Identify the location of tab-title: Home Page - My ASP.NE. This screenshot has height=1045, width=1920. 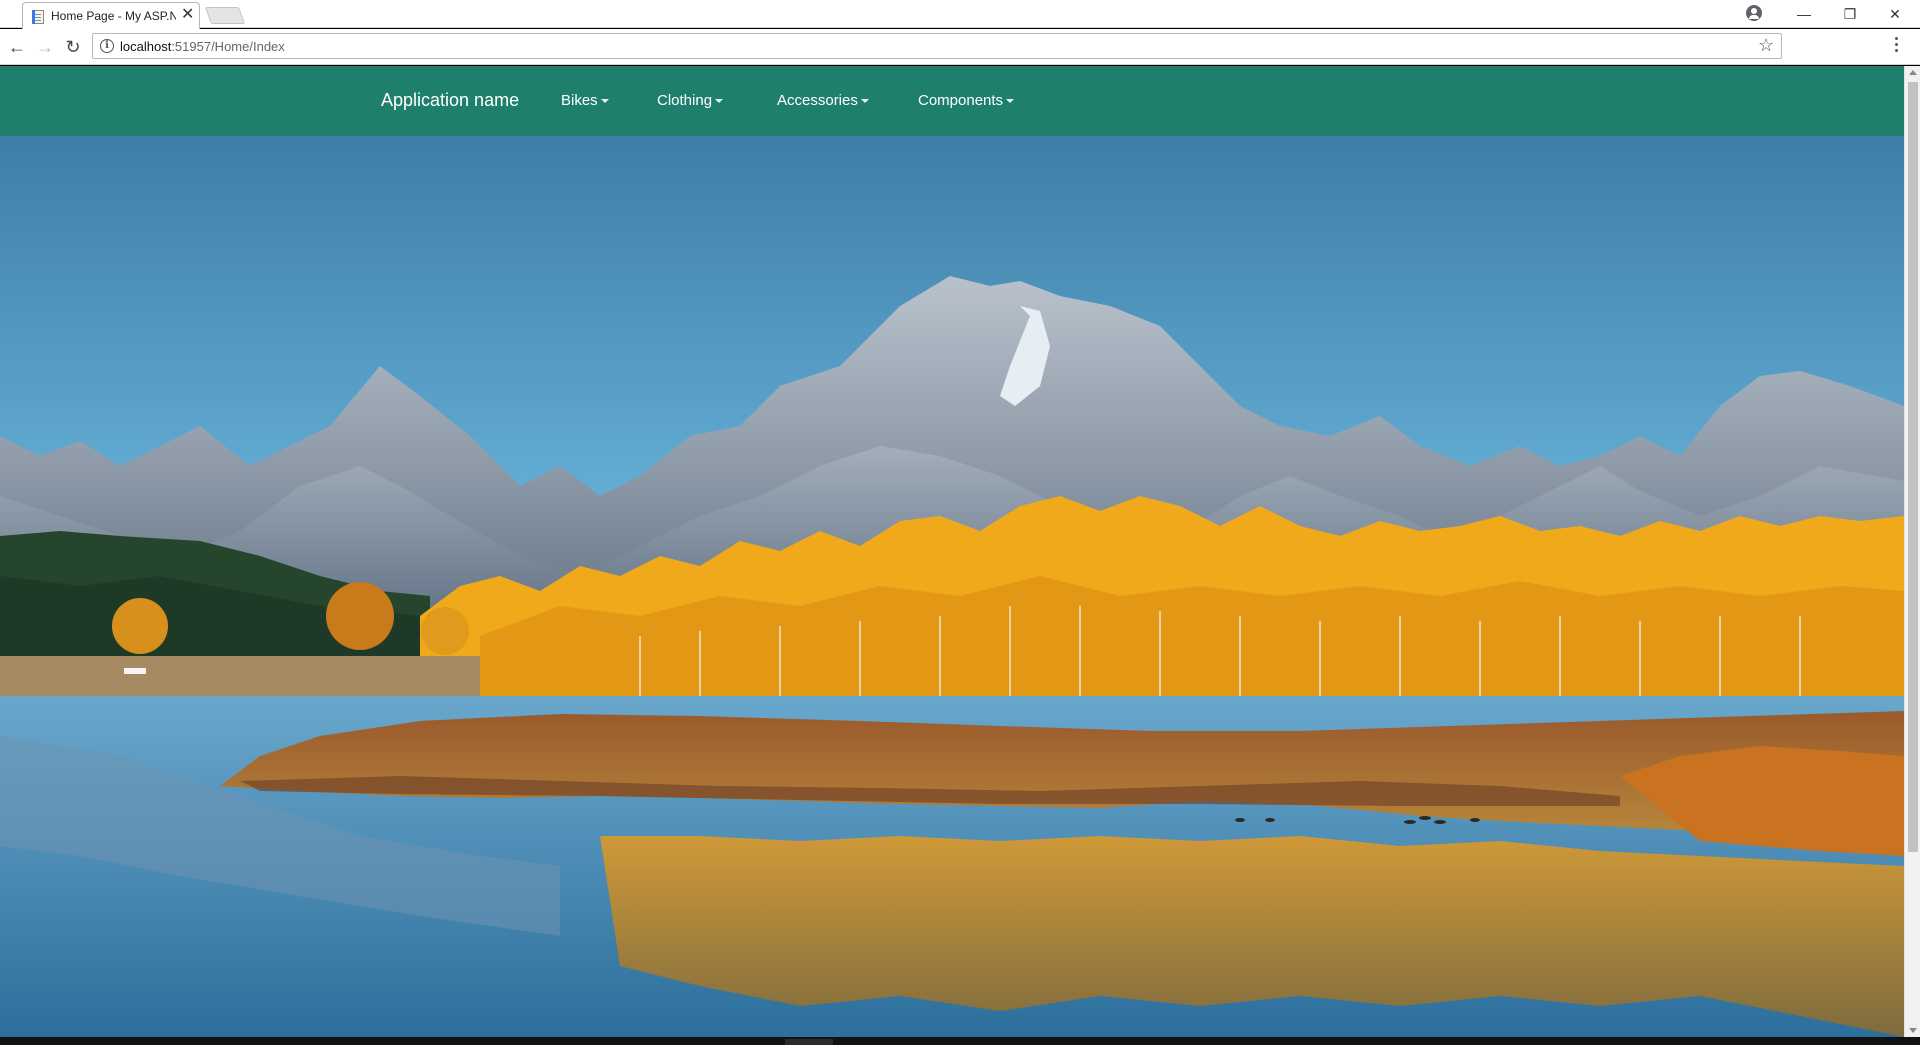
(113, 16).